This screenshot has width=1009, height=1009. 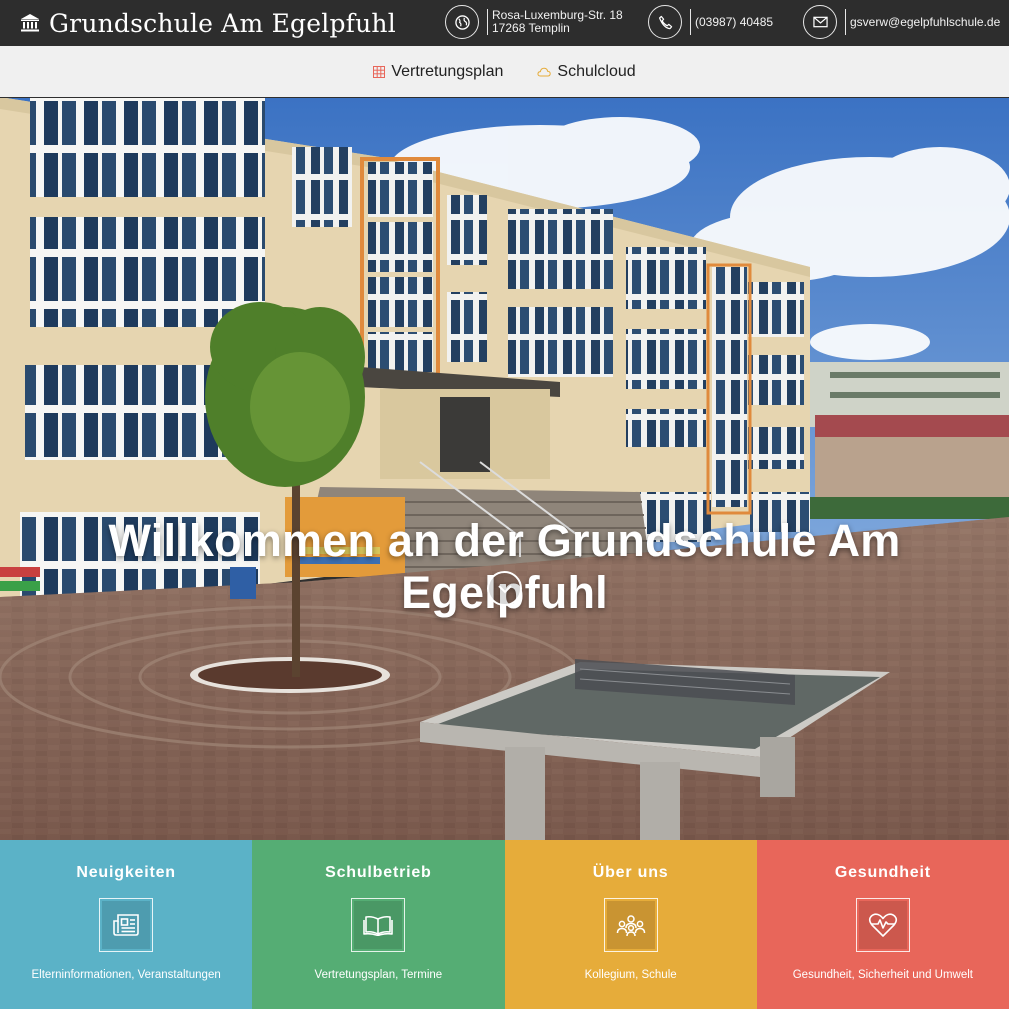 I want to click on open-book-icon, so click(x=378, y=925).